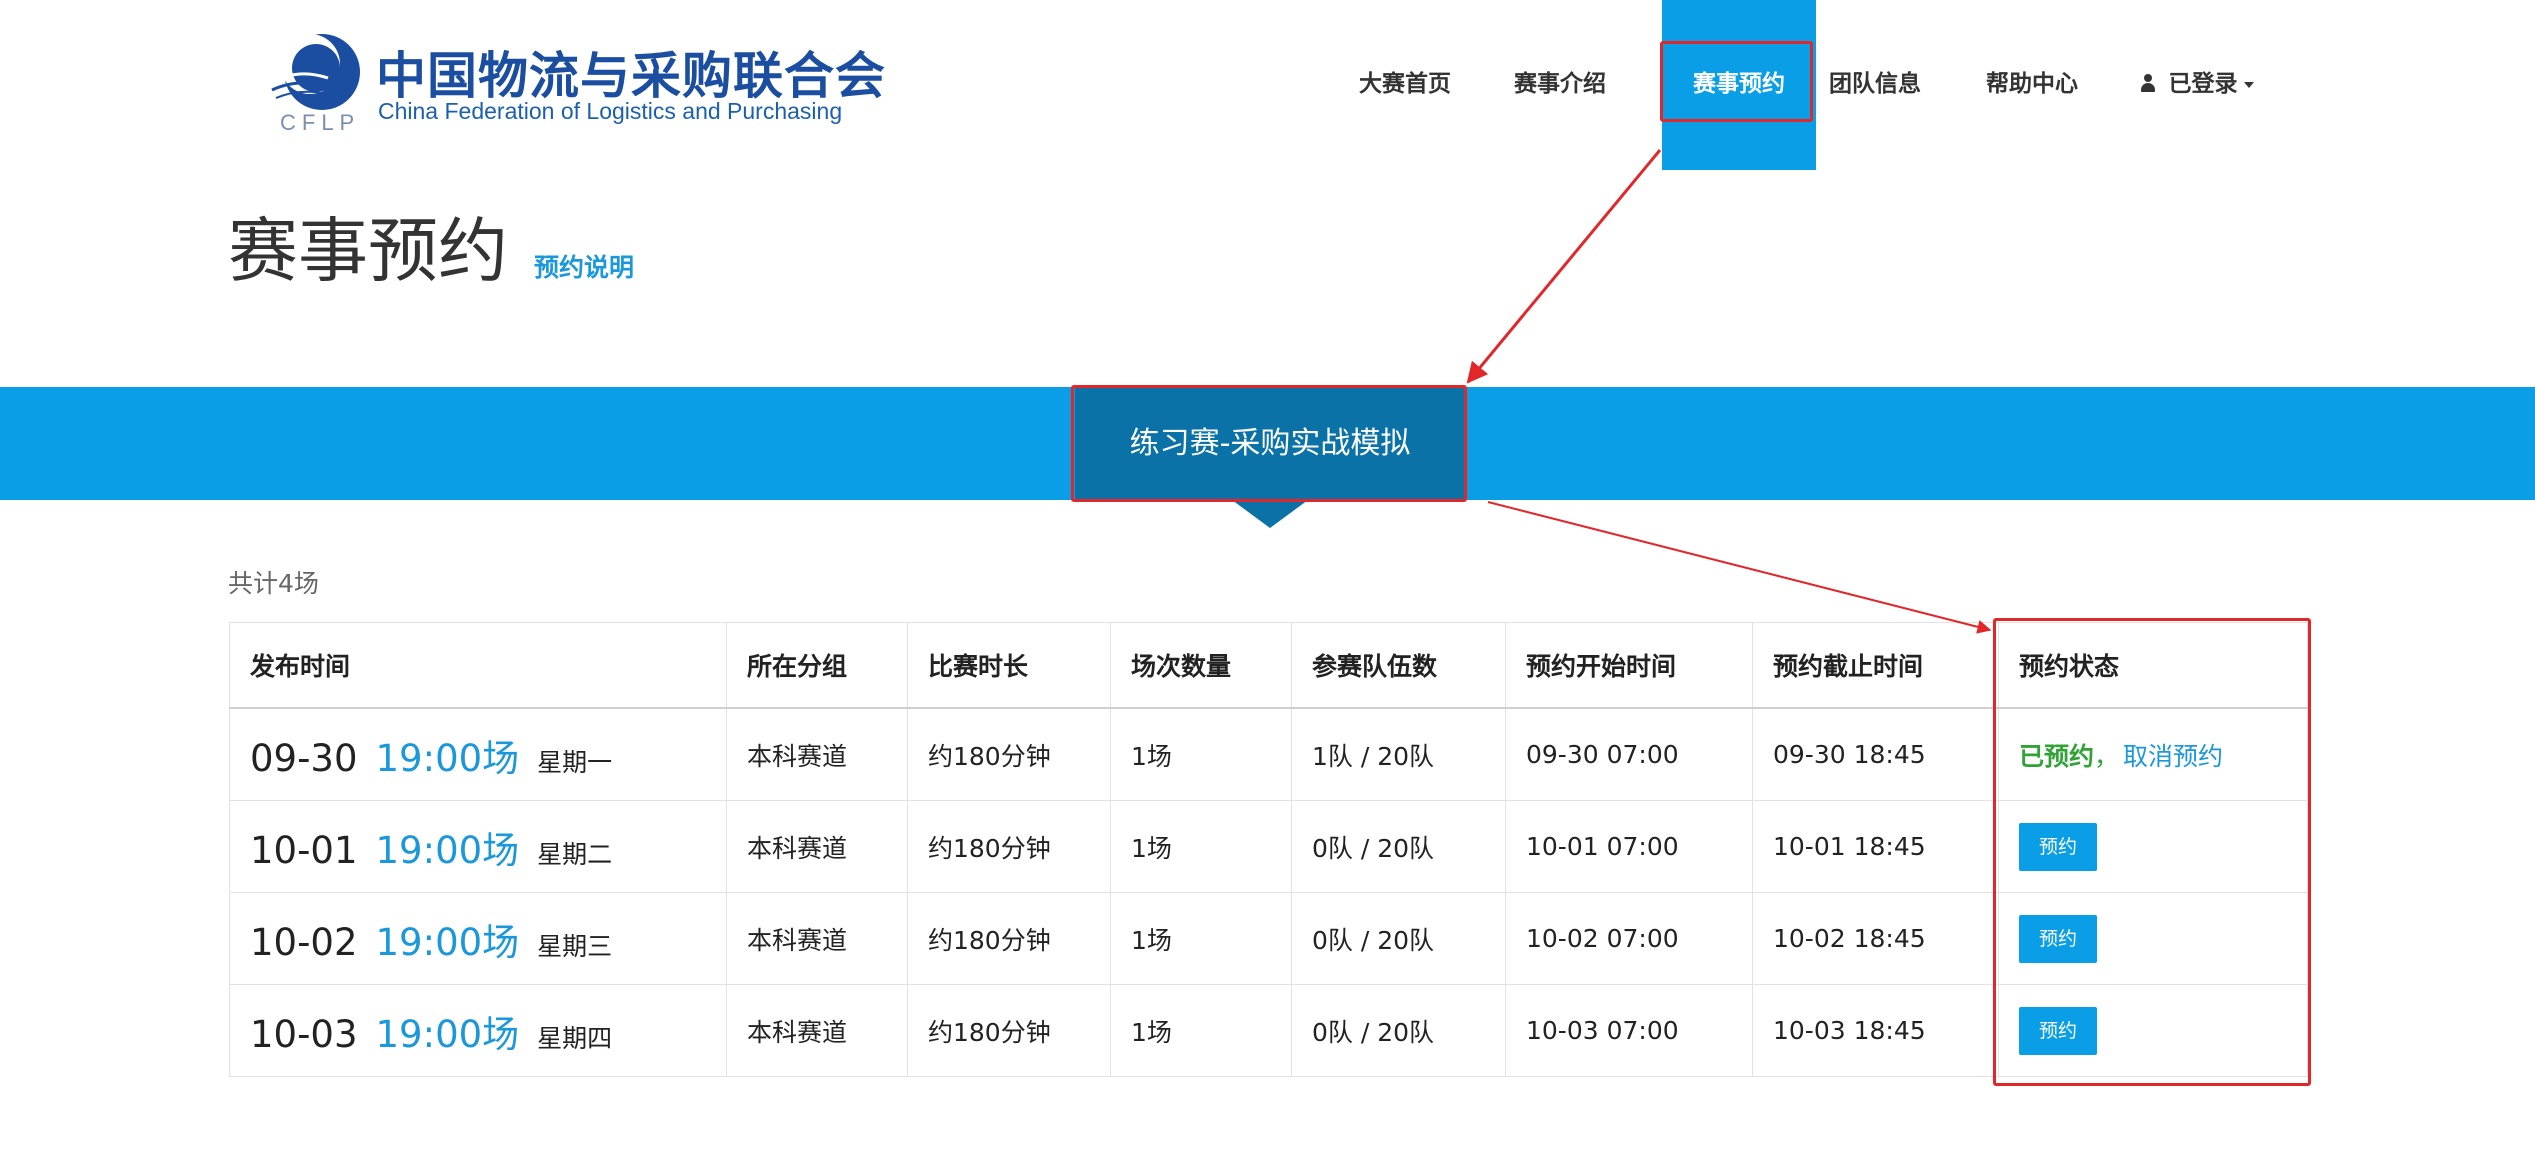  What do you see at coordinates (1629, 846) in the screenshot?
I see `cell-booking-start: 10-01 07:00` at bounding box center [1629, 846].